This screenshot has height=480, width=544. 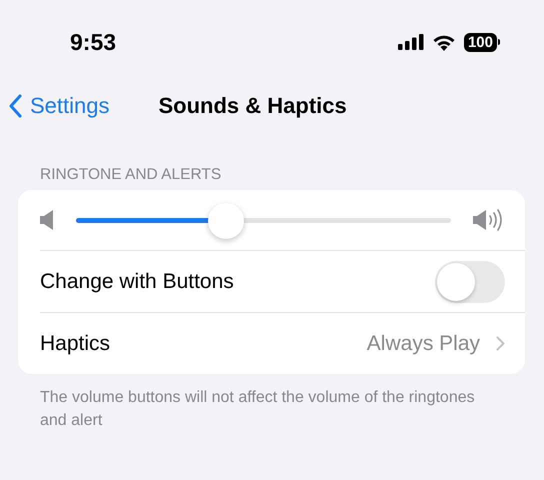 I want to click on status-time: 9:53, so click(x=93, y=42).